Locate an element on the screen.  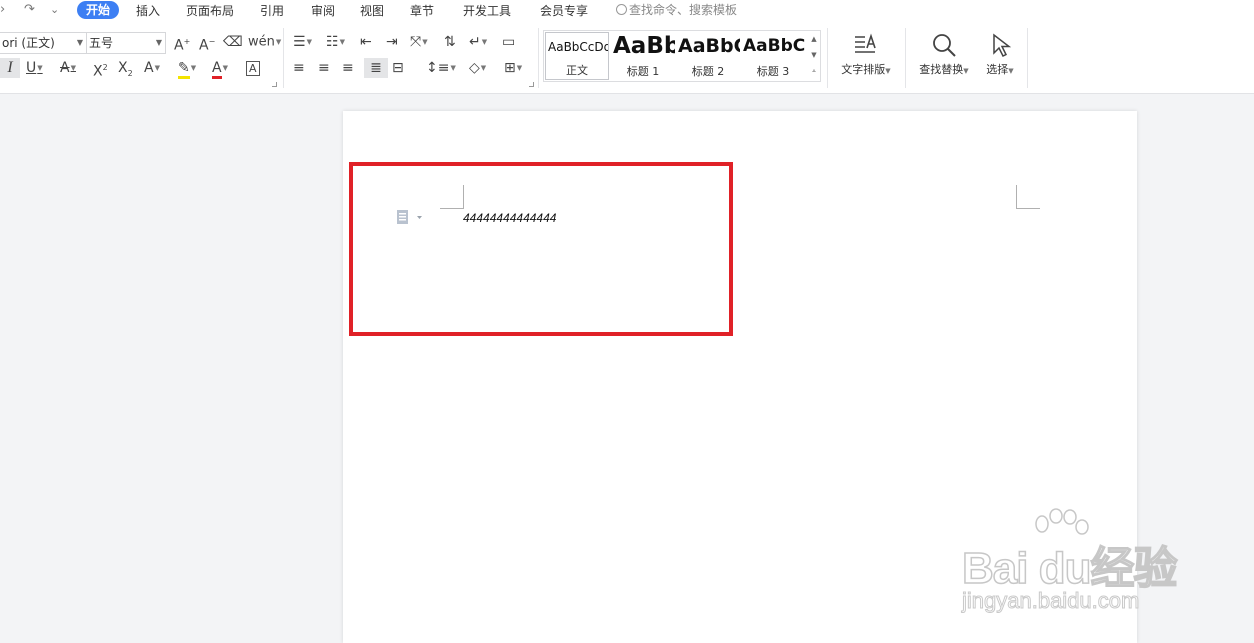
borders-button: ⊞▼ is located at coordinates (513, 68).